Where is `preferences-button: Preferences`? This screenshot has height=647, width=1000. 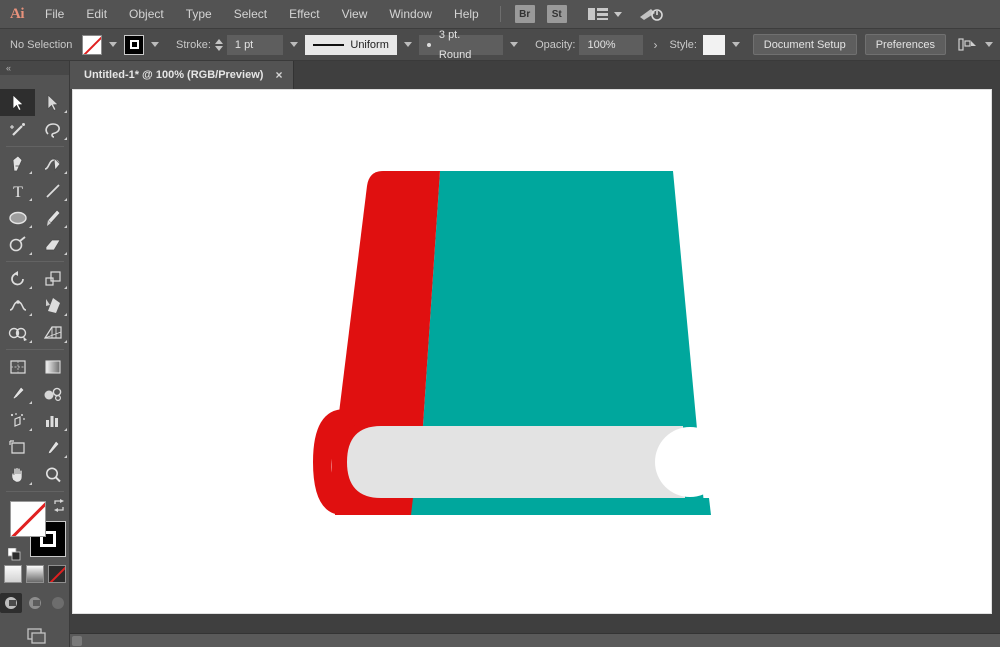 preferences-button: Preferences is located at coordinates (905, 44).